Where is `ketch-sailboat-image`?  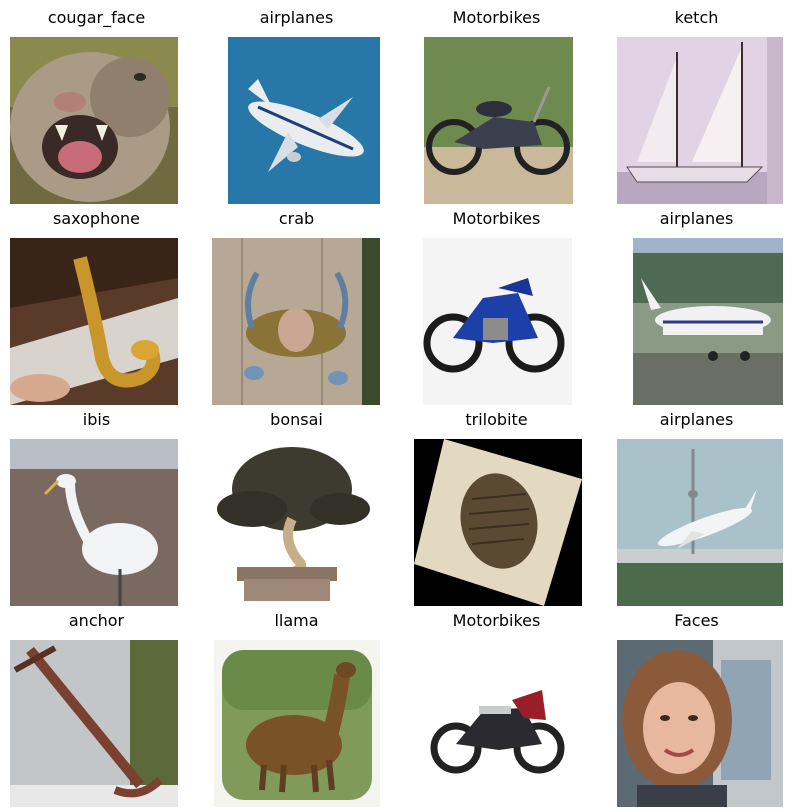
ketch-sailboat-image is located at coordinates (700, 120).